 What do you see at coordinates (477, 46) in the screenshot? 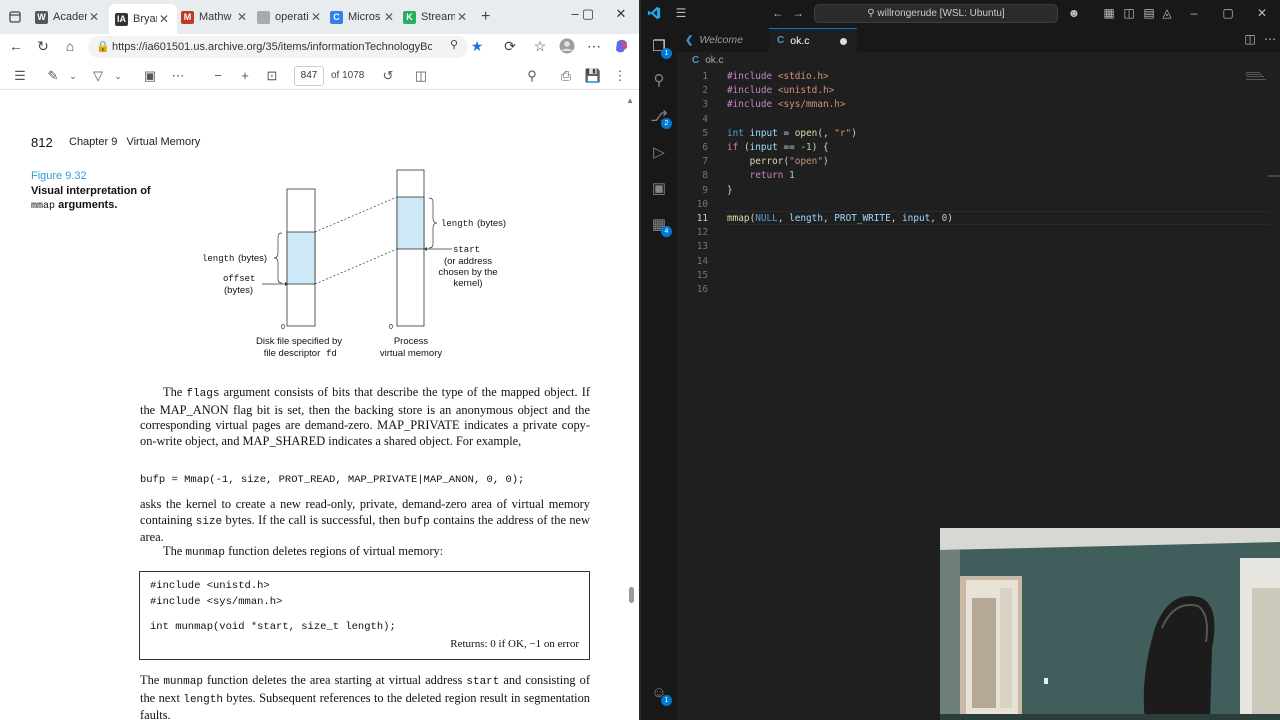
I see `favorite-star-icon: ★` at bounding box center [477, 46].